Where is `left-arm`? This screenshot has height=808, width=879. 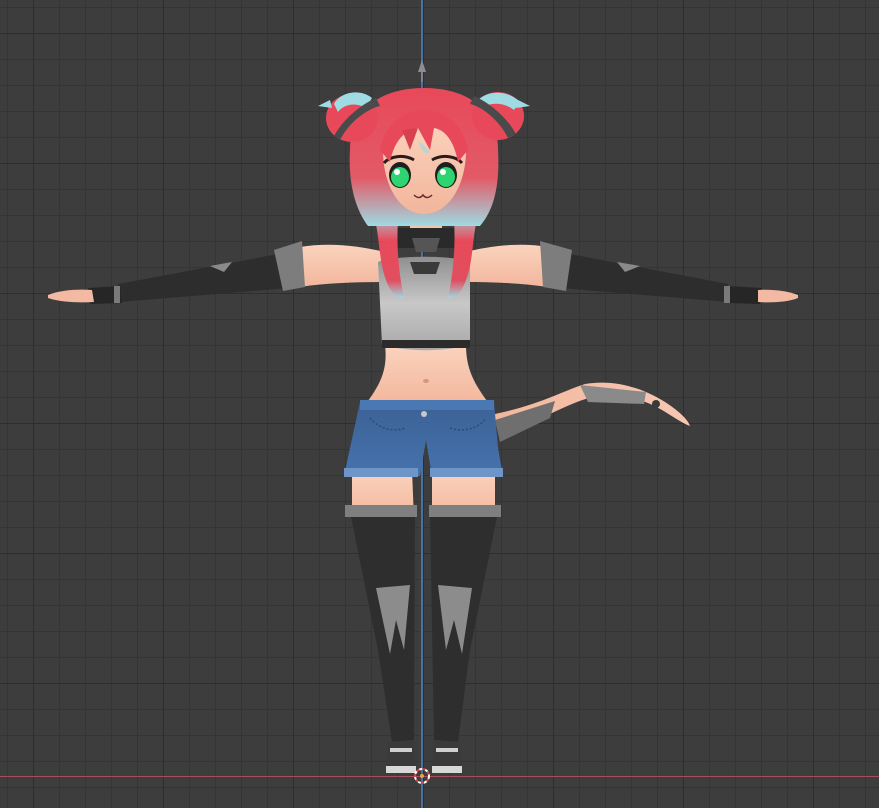
left-arm is located at coordinates (216, 272).